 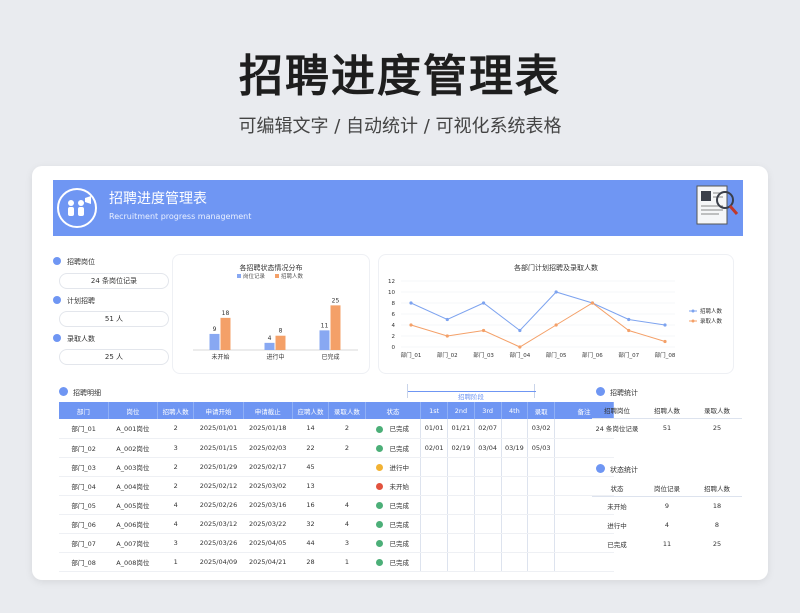 I want to click on table-cell: 2025/02/03, so click(x=268, y=448).